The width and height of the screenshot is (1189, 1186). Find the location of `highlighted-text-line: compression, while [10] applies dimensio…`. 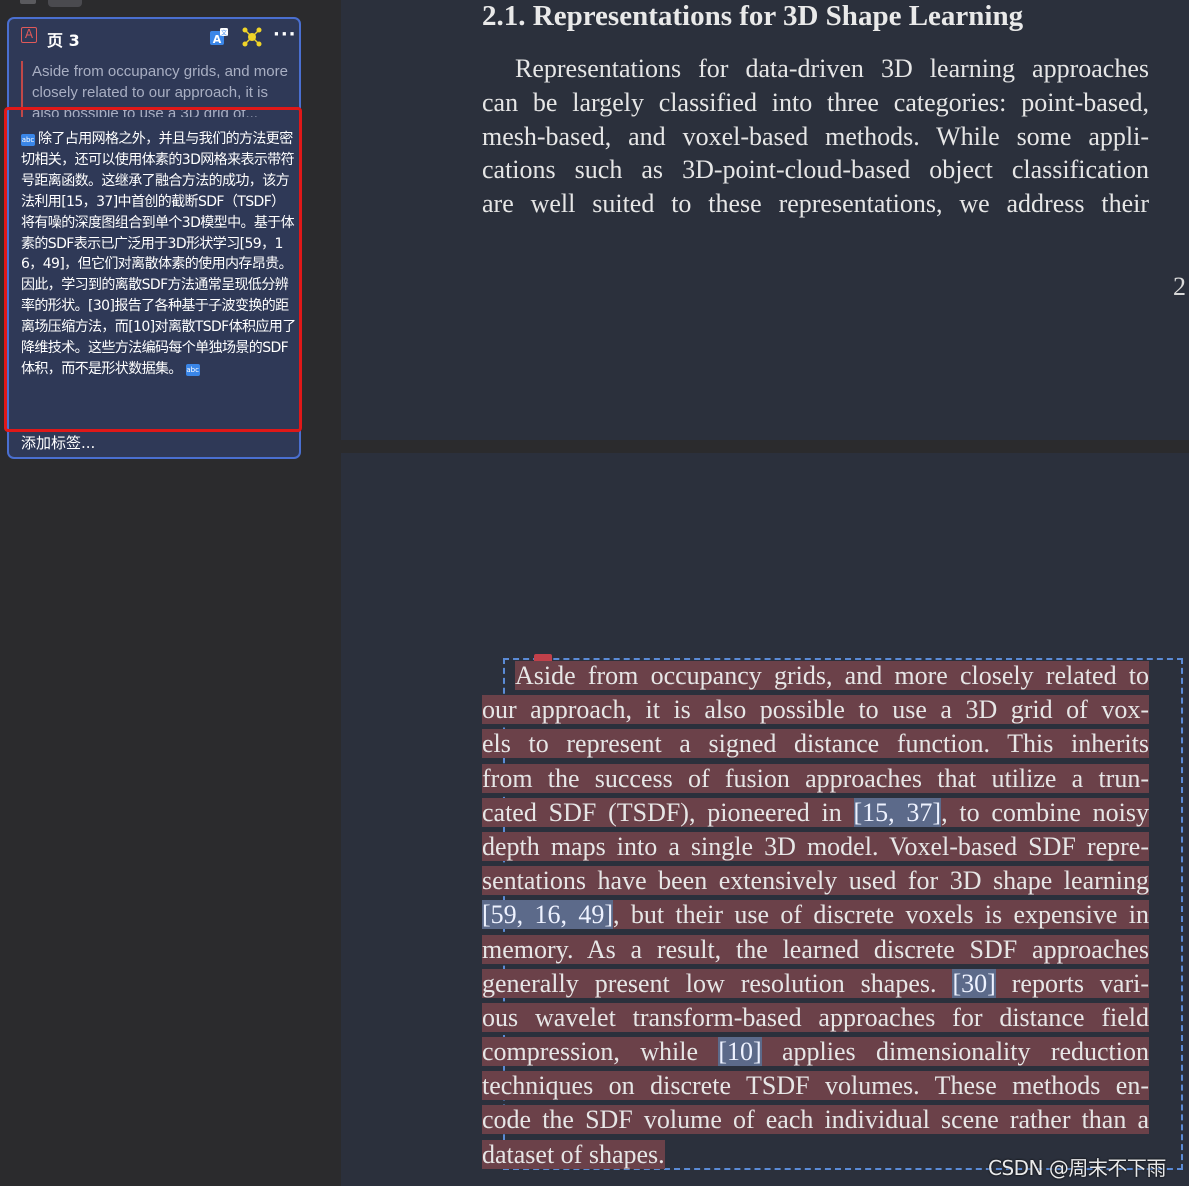

highlighted-text-line: compression, while [10] applies dimensio… is located at coordinates (816, 1052).